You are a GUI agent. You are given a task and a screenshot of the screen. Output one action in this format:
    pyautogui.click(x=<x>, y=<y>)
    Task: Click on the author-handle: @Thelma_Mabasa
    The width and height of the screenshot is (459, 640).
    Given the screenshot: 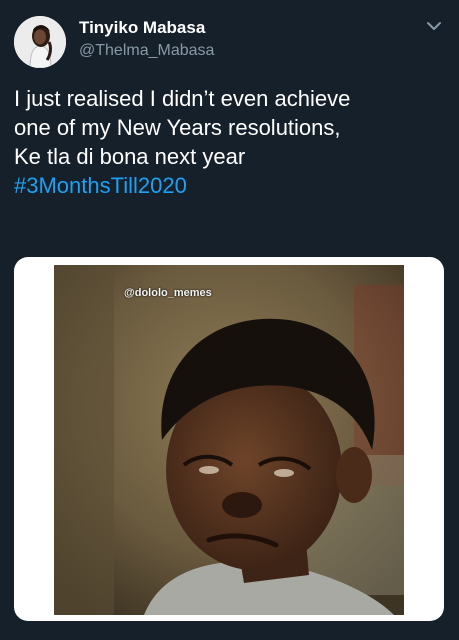 What is the action you would take?
    pyautogui.click(x=146, y=51)
    